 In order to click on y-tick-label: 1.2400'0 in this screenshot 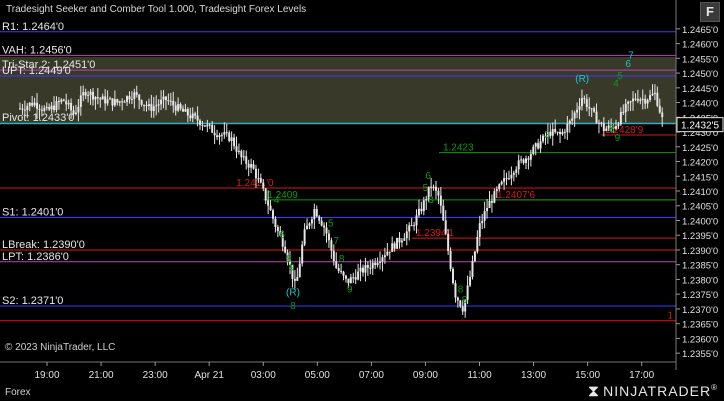, I will do `click(700, 221)`.